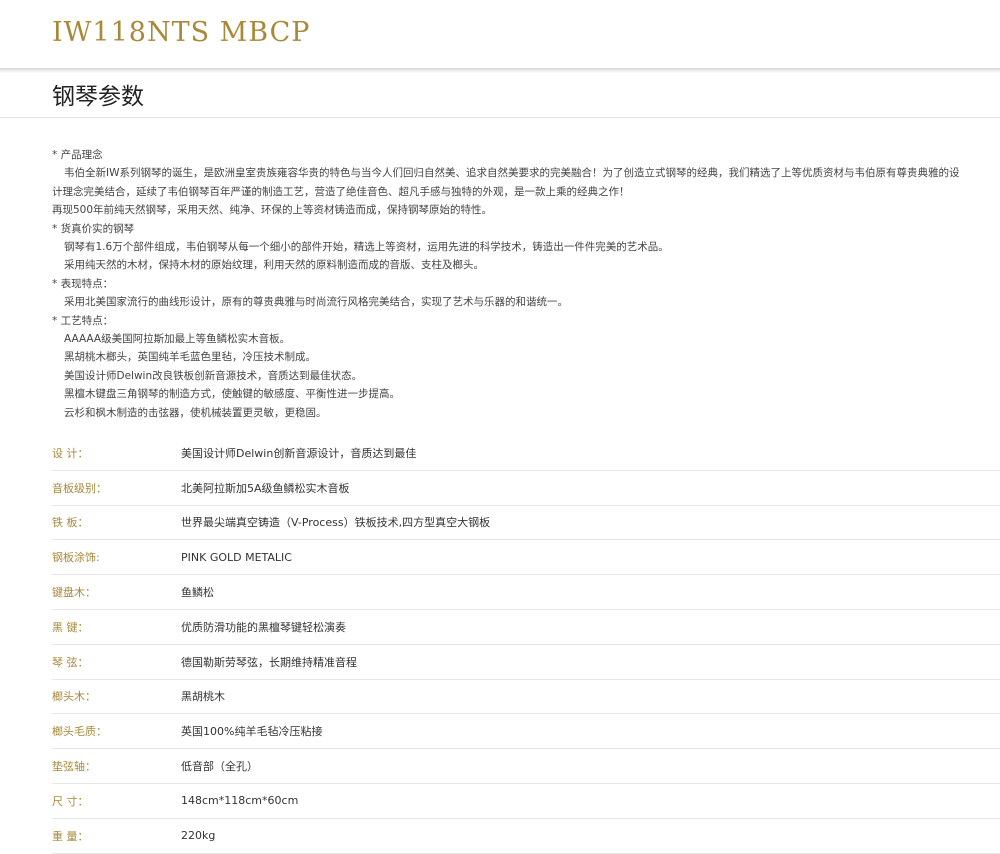 The width and height of the screenshot is (1000, 854). Describe the element at coordinates (219, 767) in the screenshot. I see `spec-value: 低音部（全孔）` at that location.